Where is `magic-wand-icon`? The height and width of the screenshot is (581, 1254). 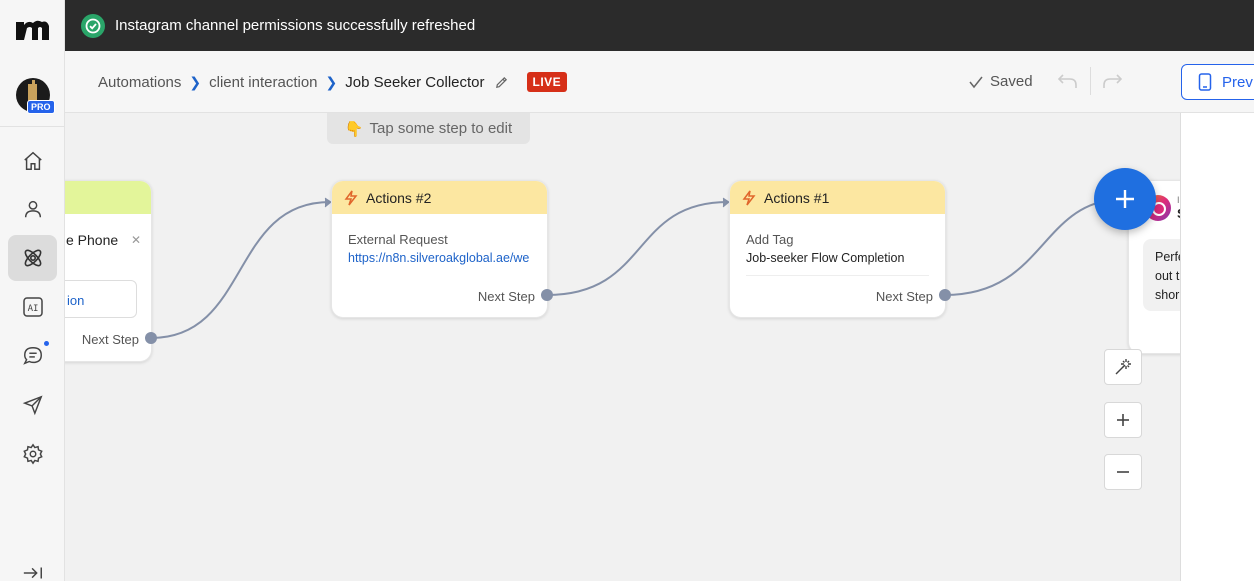
magic-wand-icon is located at coordinates (1123, 367).